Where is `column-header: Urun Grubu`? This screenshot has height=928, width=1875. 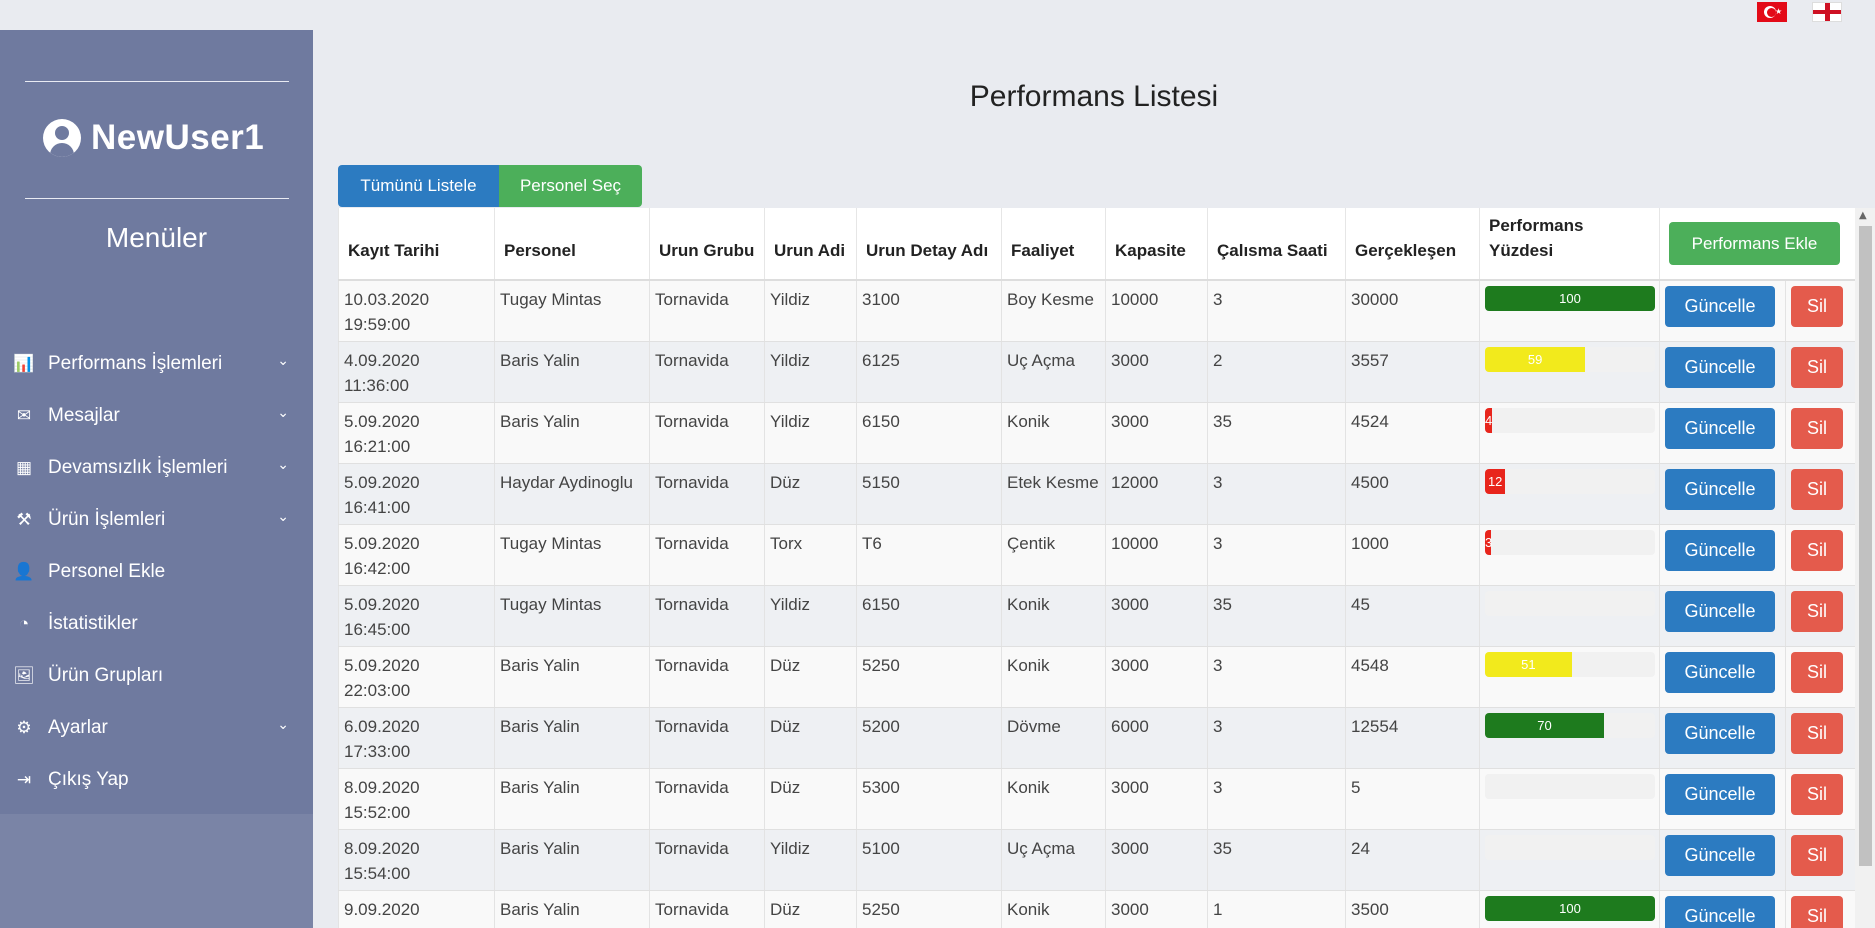
column-header: Urun Grubu is located at coordinates (707, 244).